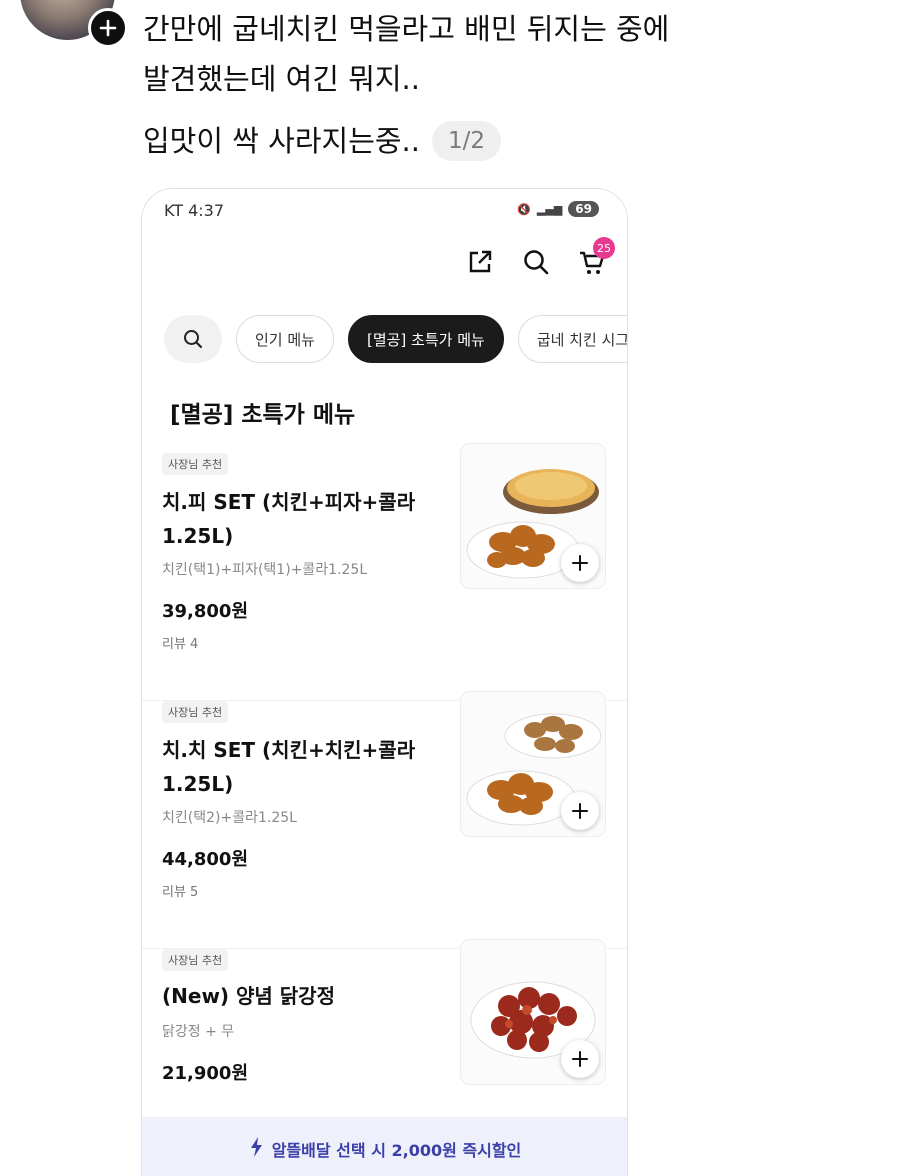  I want to click on post-text: 간만에 굽네치킨 먹을라고 배민 뒤지는 중에 발견했는데 여긴 뭐지.., so click(503, 54).